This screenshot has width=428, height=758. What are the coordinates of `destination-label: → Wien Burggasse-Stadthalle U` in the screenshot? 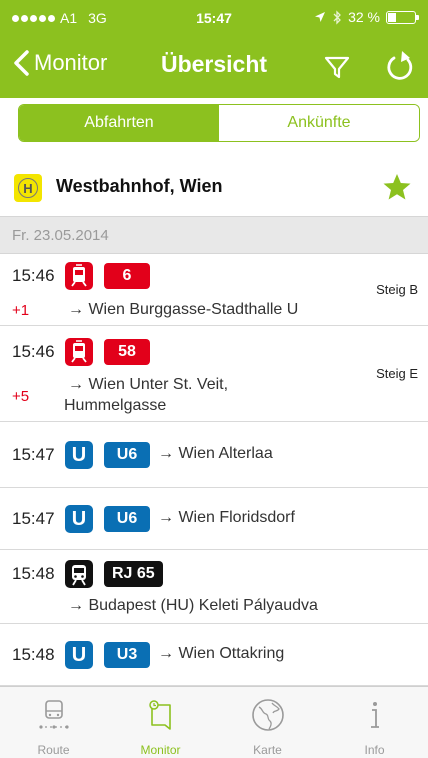 It's located at (183, 309).